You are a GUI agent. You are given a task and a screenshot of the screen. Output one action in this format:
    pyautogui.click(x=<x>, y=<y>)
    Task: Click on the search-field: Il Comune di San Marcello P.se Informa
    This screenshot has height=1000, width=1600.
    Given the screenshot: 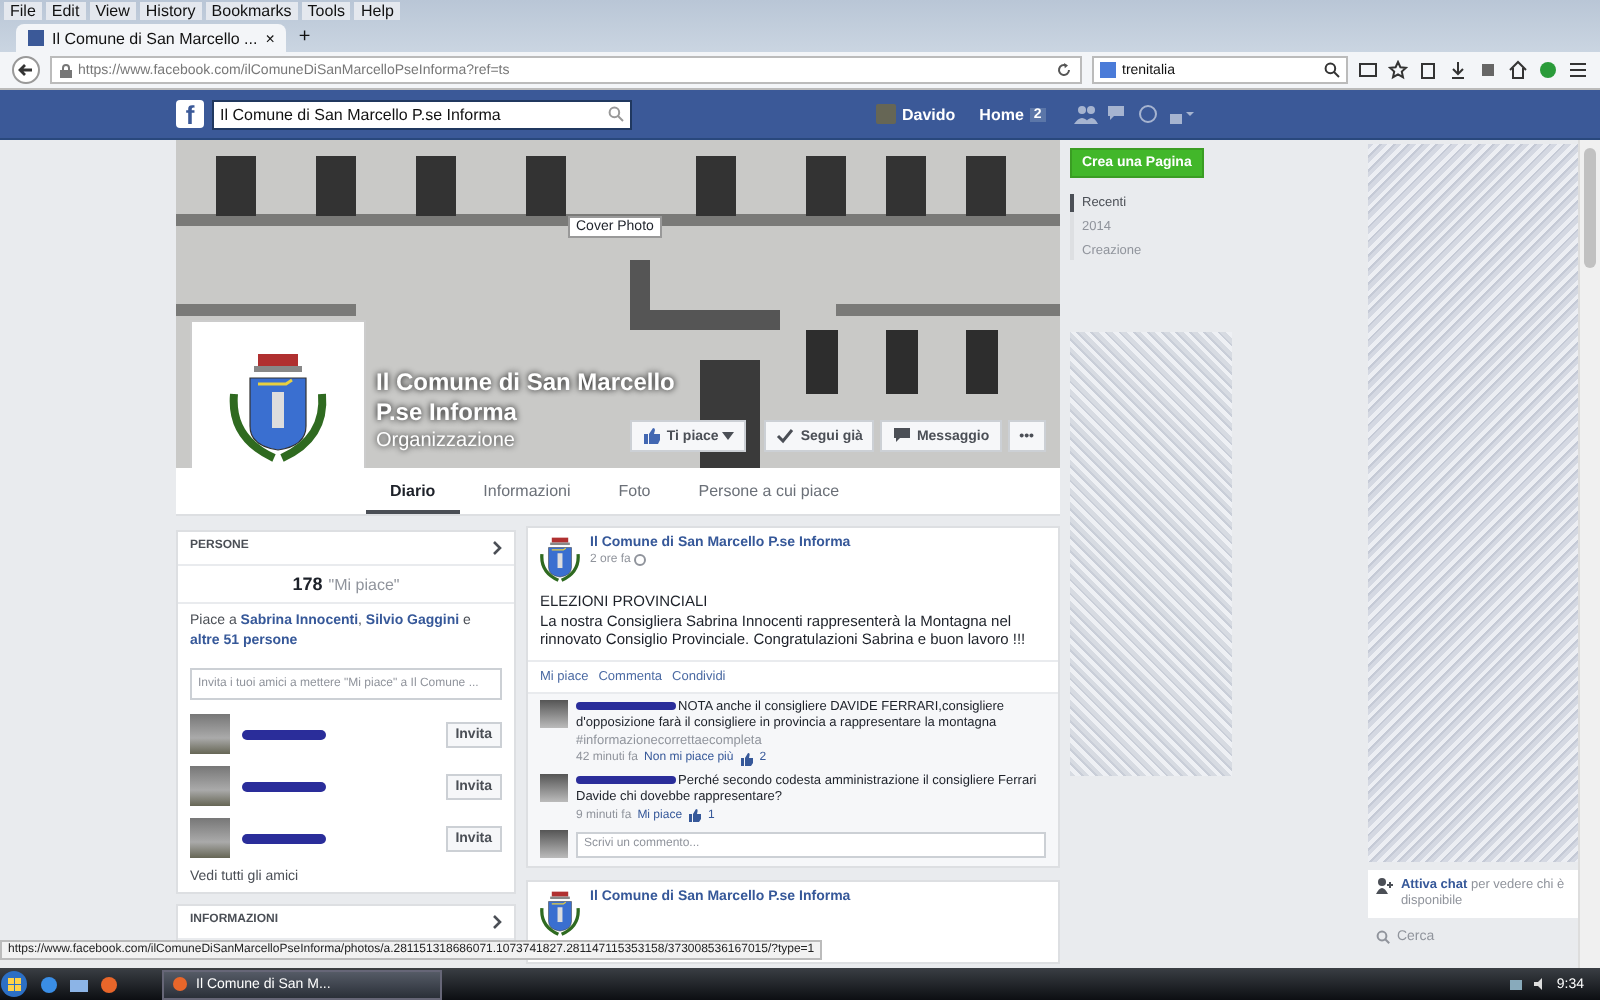 What is the action you would take?
    pyautogui.click(x=422, y=114)
    